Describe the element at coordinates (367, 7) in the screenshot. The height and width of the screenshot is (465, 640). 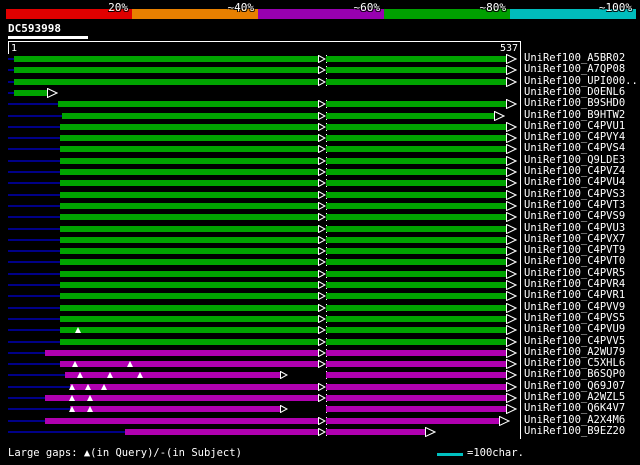
I see `color-key-label-2: ~60%` at that location.